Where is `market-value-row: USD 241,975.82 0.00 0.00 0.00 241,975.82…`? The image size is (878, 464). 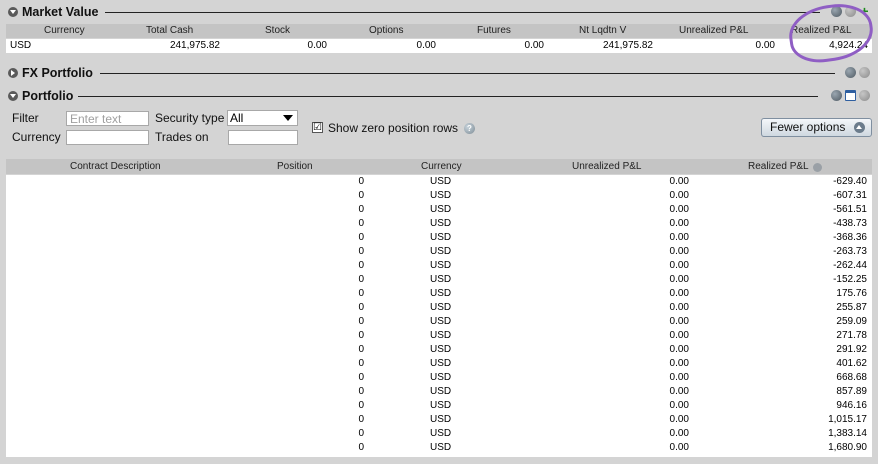
market-value-row: USD 241,975.82 0.00 0.00 0.00 241,975.82… is located at coordinates (439, 46).